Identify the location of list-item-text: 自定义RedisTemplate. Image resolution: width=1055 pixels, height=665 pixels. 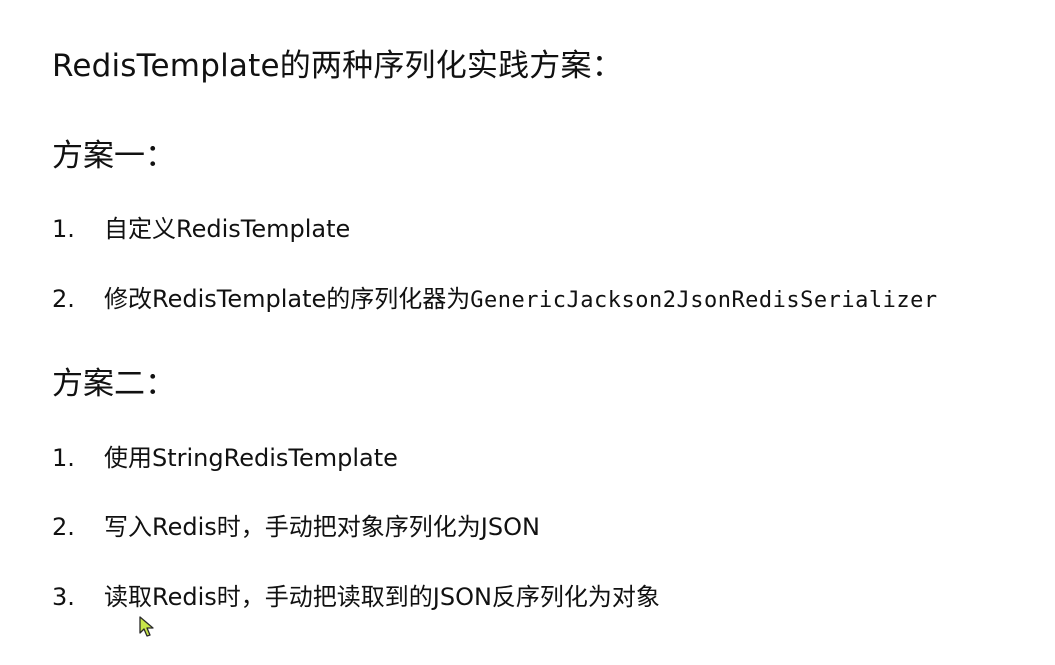
(227, 229).